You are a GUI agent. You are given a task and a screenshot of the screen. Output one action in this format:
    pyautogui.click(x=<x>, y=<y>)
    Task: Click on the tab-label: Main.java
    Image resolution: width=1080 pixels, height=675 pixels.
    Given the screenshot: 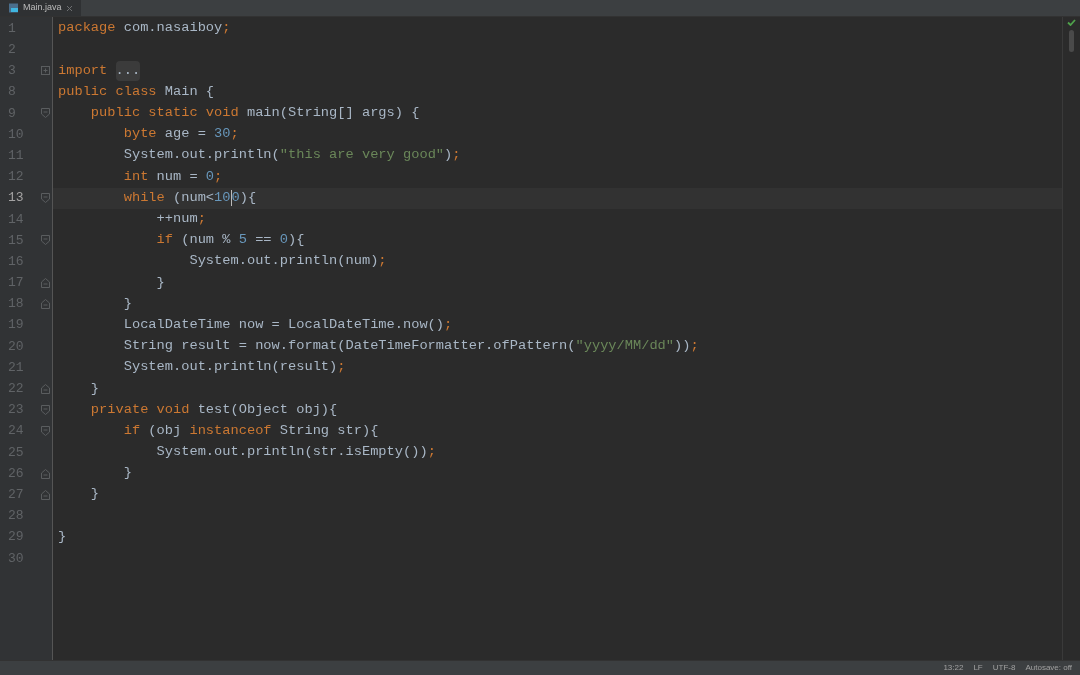 What is the action you would take?
    pyautogui.click(x=42, y=8)
    